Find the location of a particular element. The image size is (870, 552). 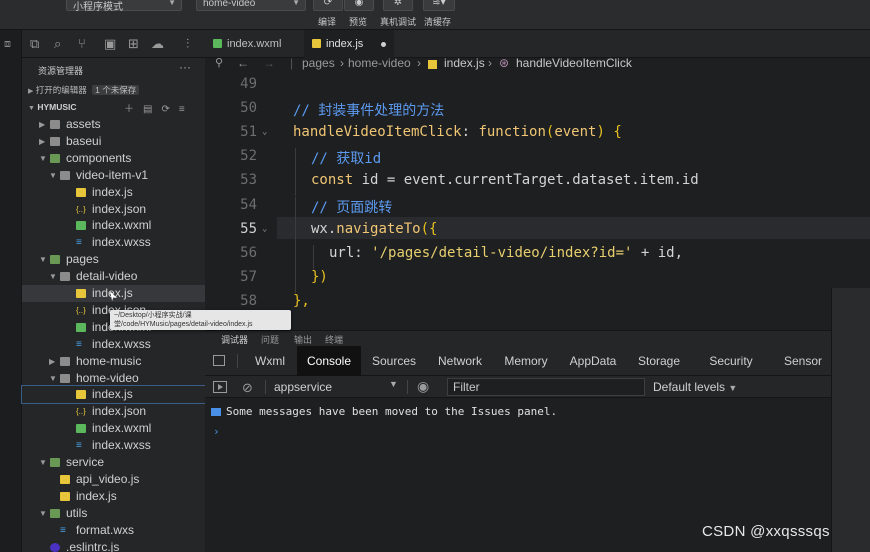

tab-index-js: index.js is located at coordinates (349, 44).